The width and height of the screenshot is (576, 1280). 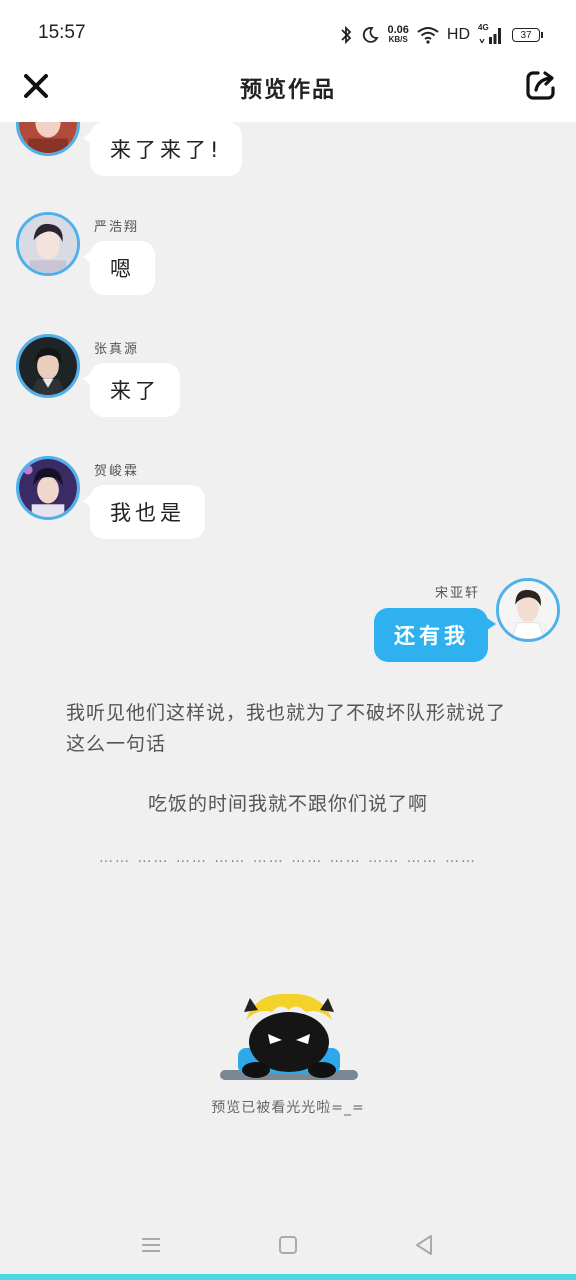 I want to click on narration-text: 吃饭的时间我就不跟你们说了啊, so click(x=287, y=804).